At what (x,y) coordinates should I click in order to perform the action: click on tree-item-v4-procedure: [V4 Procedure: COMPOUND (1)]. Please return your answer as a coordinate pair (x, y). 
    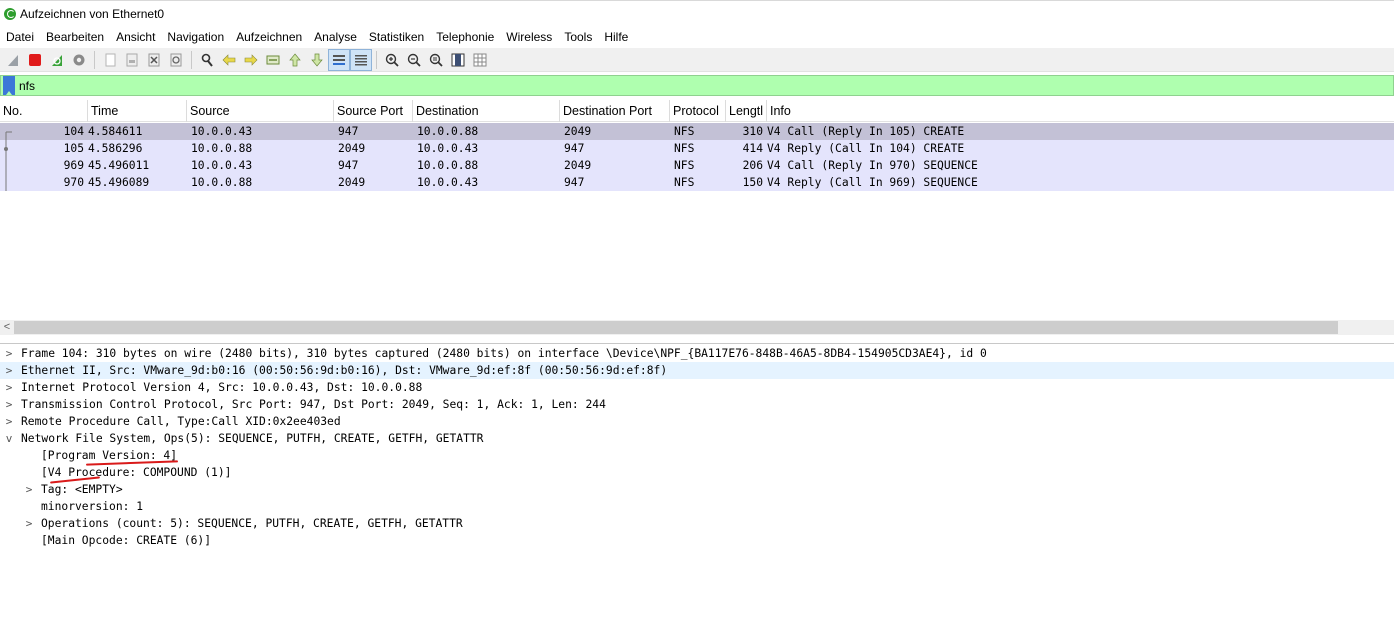
    Looking at the image, I should click on (697, 472).